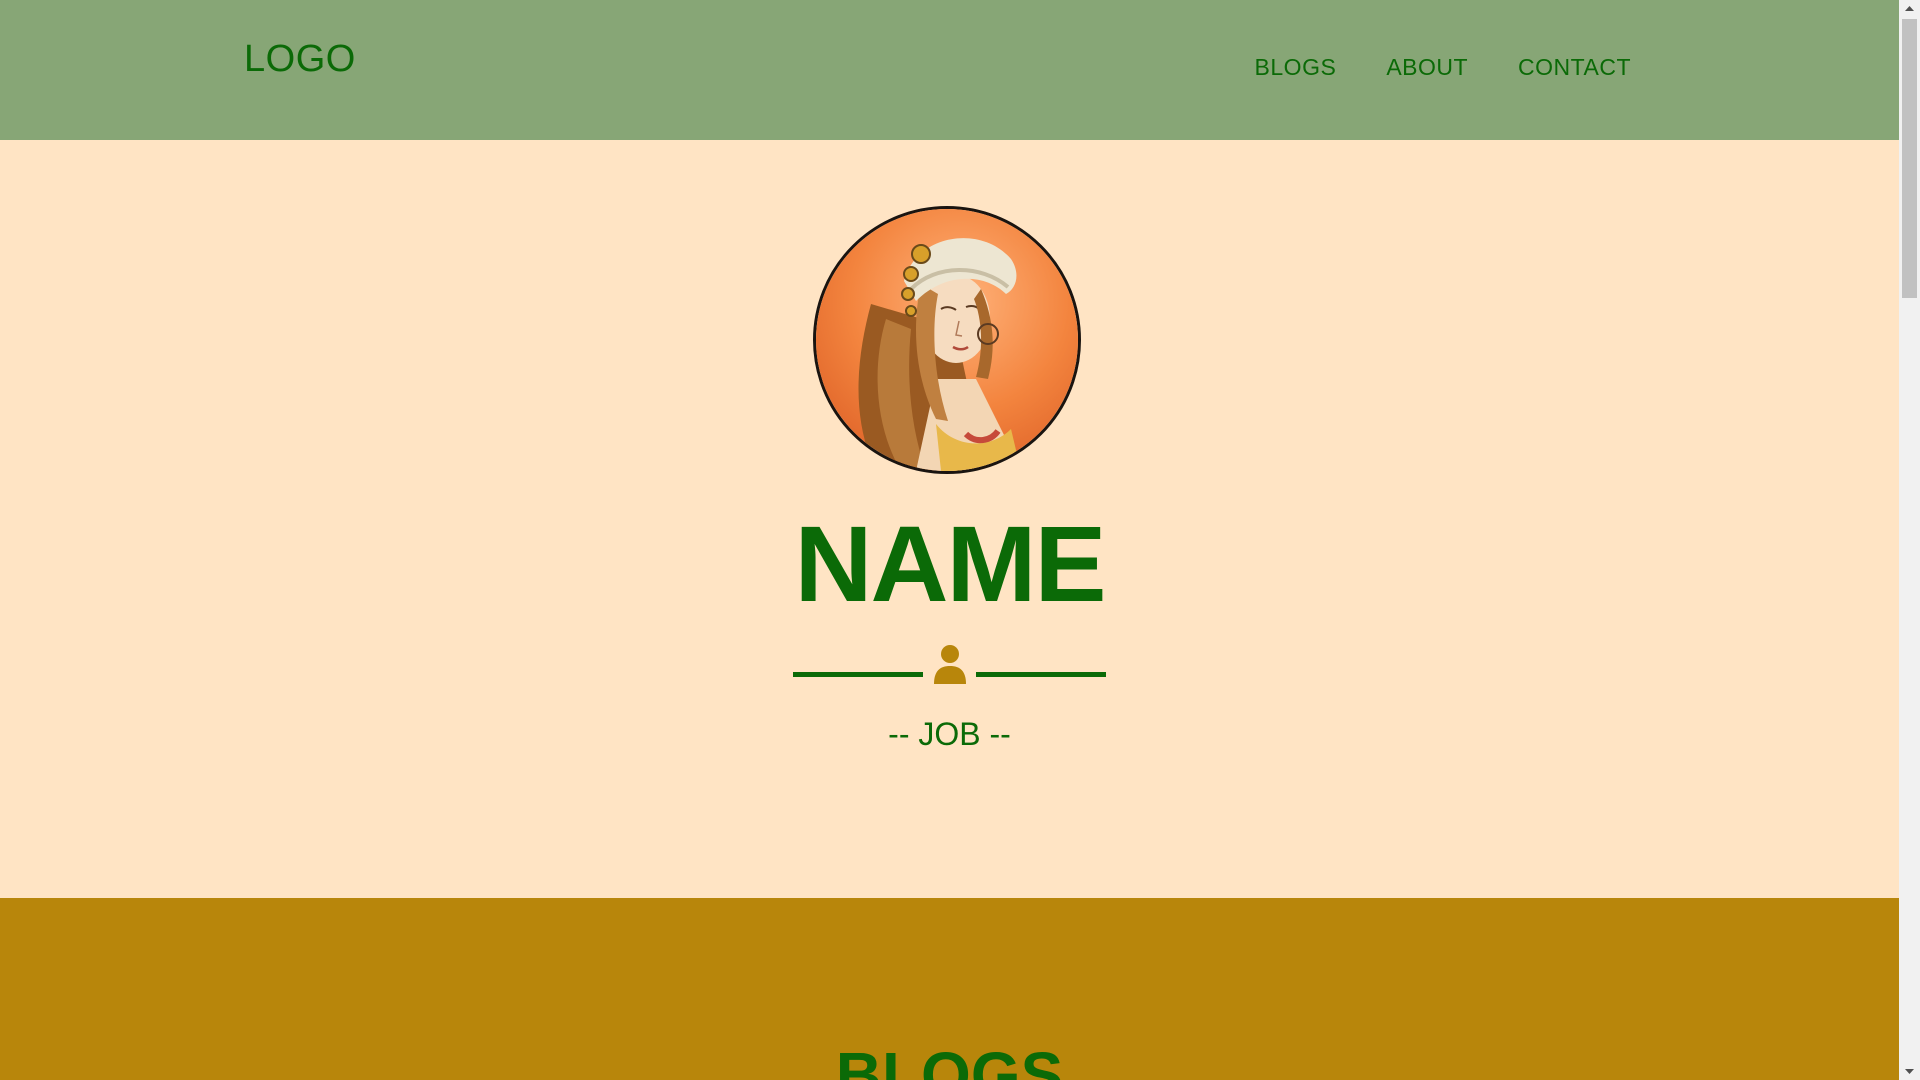 The height and width of the screenshot is (1080, 1920). What do you see at coordinates (1296, 67) in the screenshot?
I see `nav-link-blogs: BLOGS` at bounding box center [1296, 67].